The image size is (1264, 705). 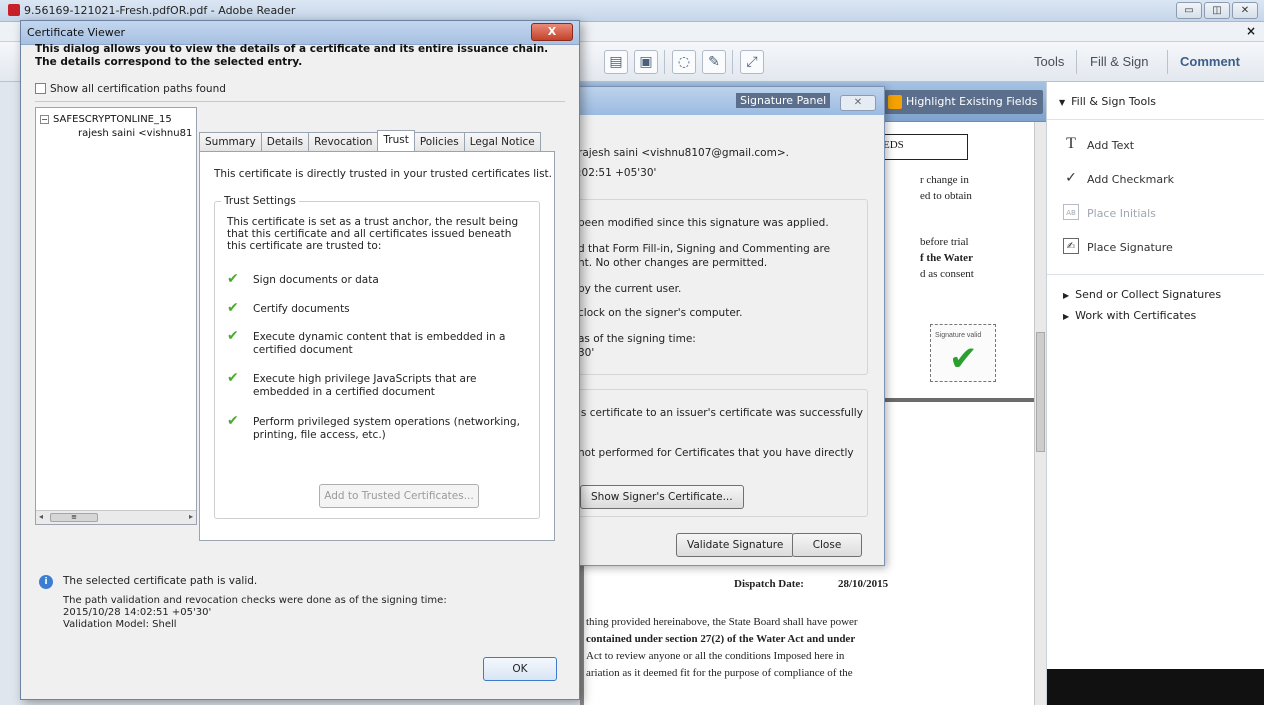 What do you see at coordinates (946, 258) in the screenshot?
I see `doc-text-line: f the Water` at bounding box center [946, 258].